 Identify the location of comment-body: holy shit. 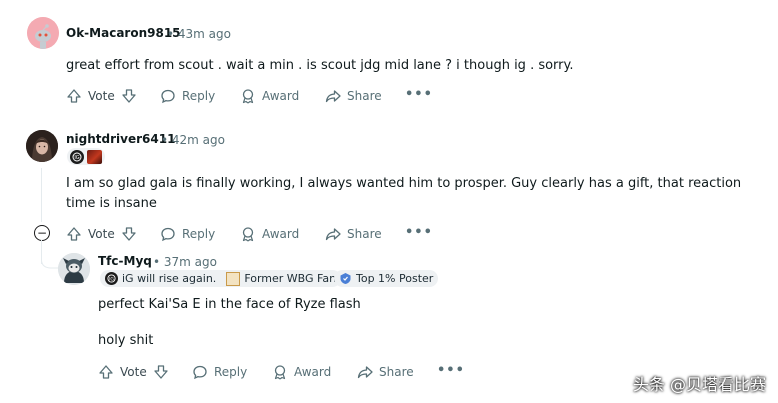
(126, 340).